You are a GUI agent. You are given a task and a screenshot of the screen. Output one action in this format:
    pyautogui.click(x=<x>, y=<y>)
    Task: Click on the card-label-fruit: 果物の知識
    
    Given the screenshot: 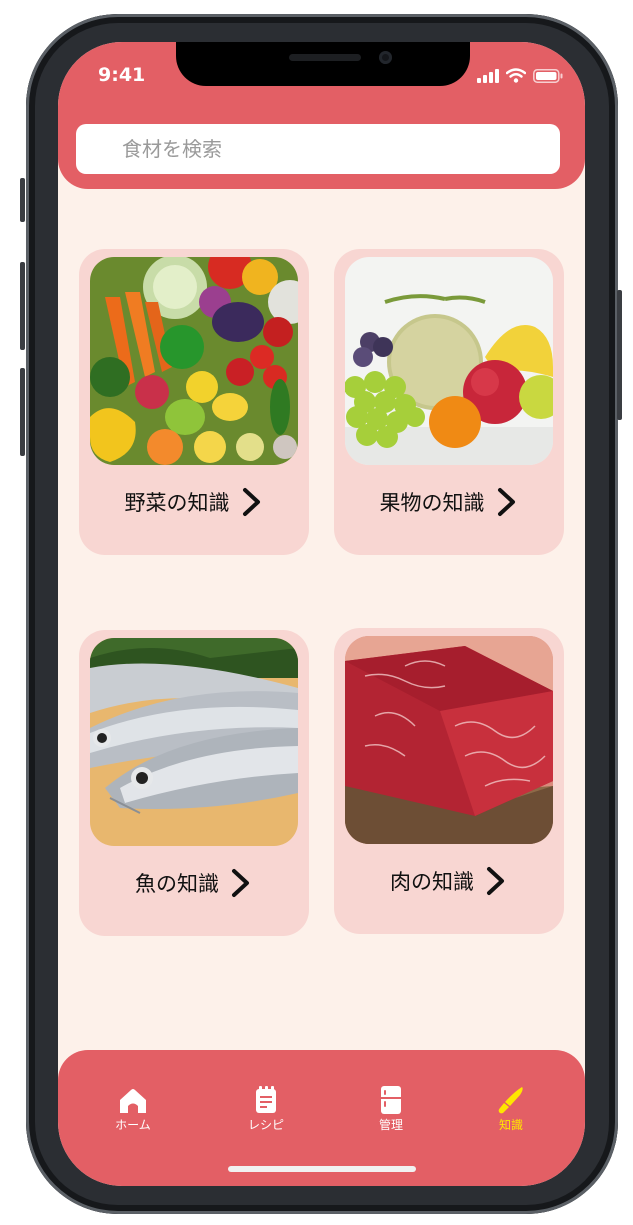 What is the action you would take?
    pyautogui.click(x=449, y=502)
    